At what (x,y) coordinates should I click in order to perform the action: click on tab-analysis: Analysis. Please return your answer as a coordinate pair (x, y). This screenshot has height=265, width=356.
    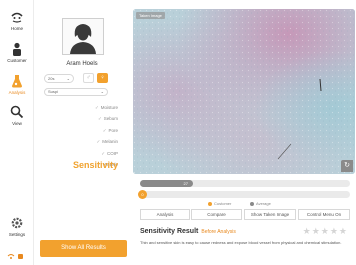
    Looking at the image, I should click on (165, 214).